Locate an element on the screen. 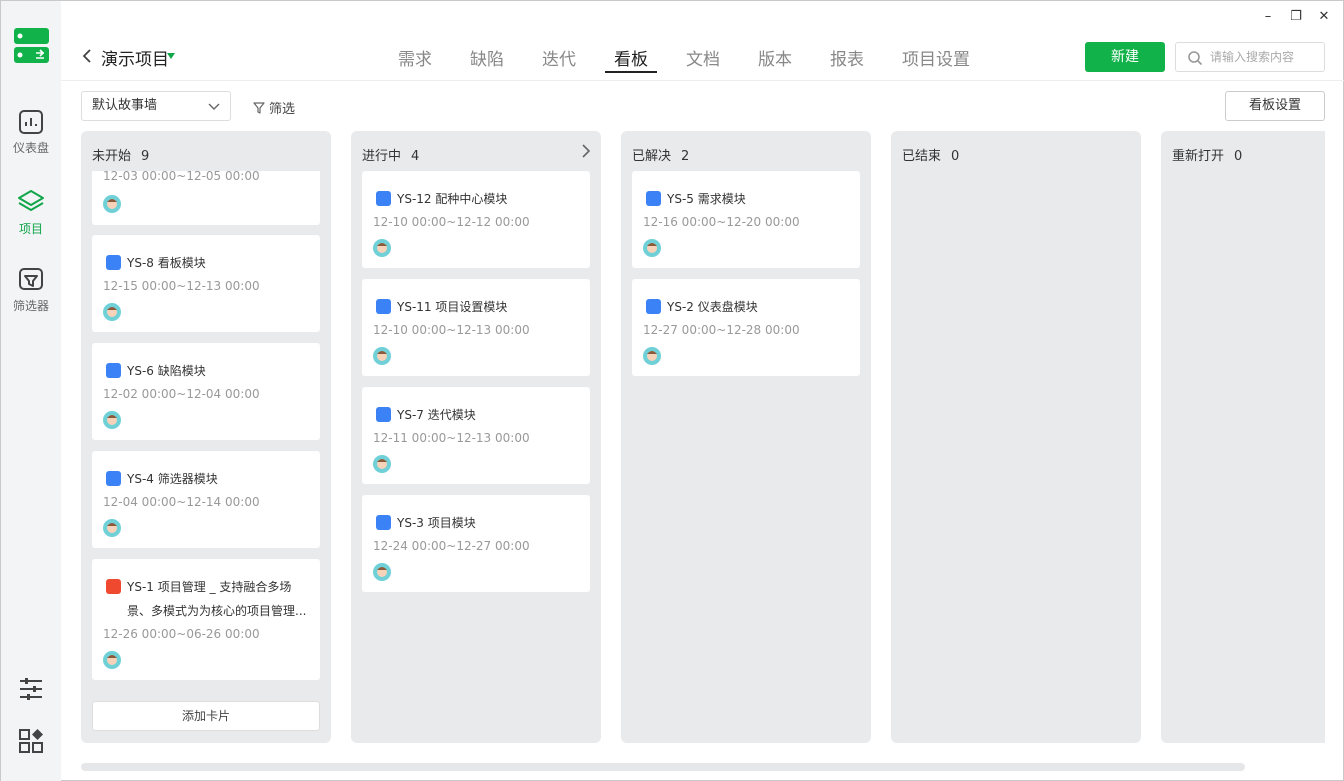 The height and width of the screenshot is (781, 1344). story-card: YS-6 缺陷模块 12-02 00:00~12-04 00:00 is located at coordinates (206, 391).